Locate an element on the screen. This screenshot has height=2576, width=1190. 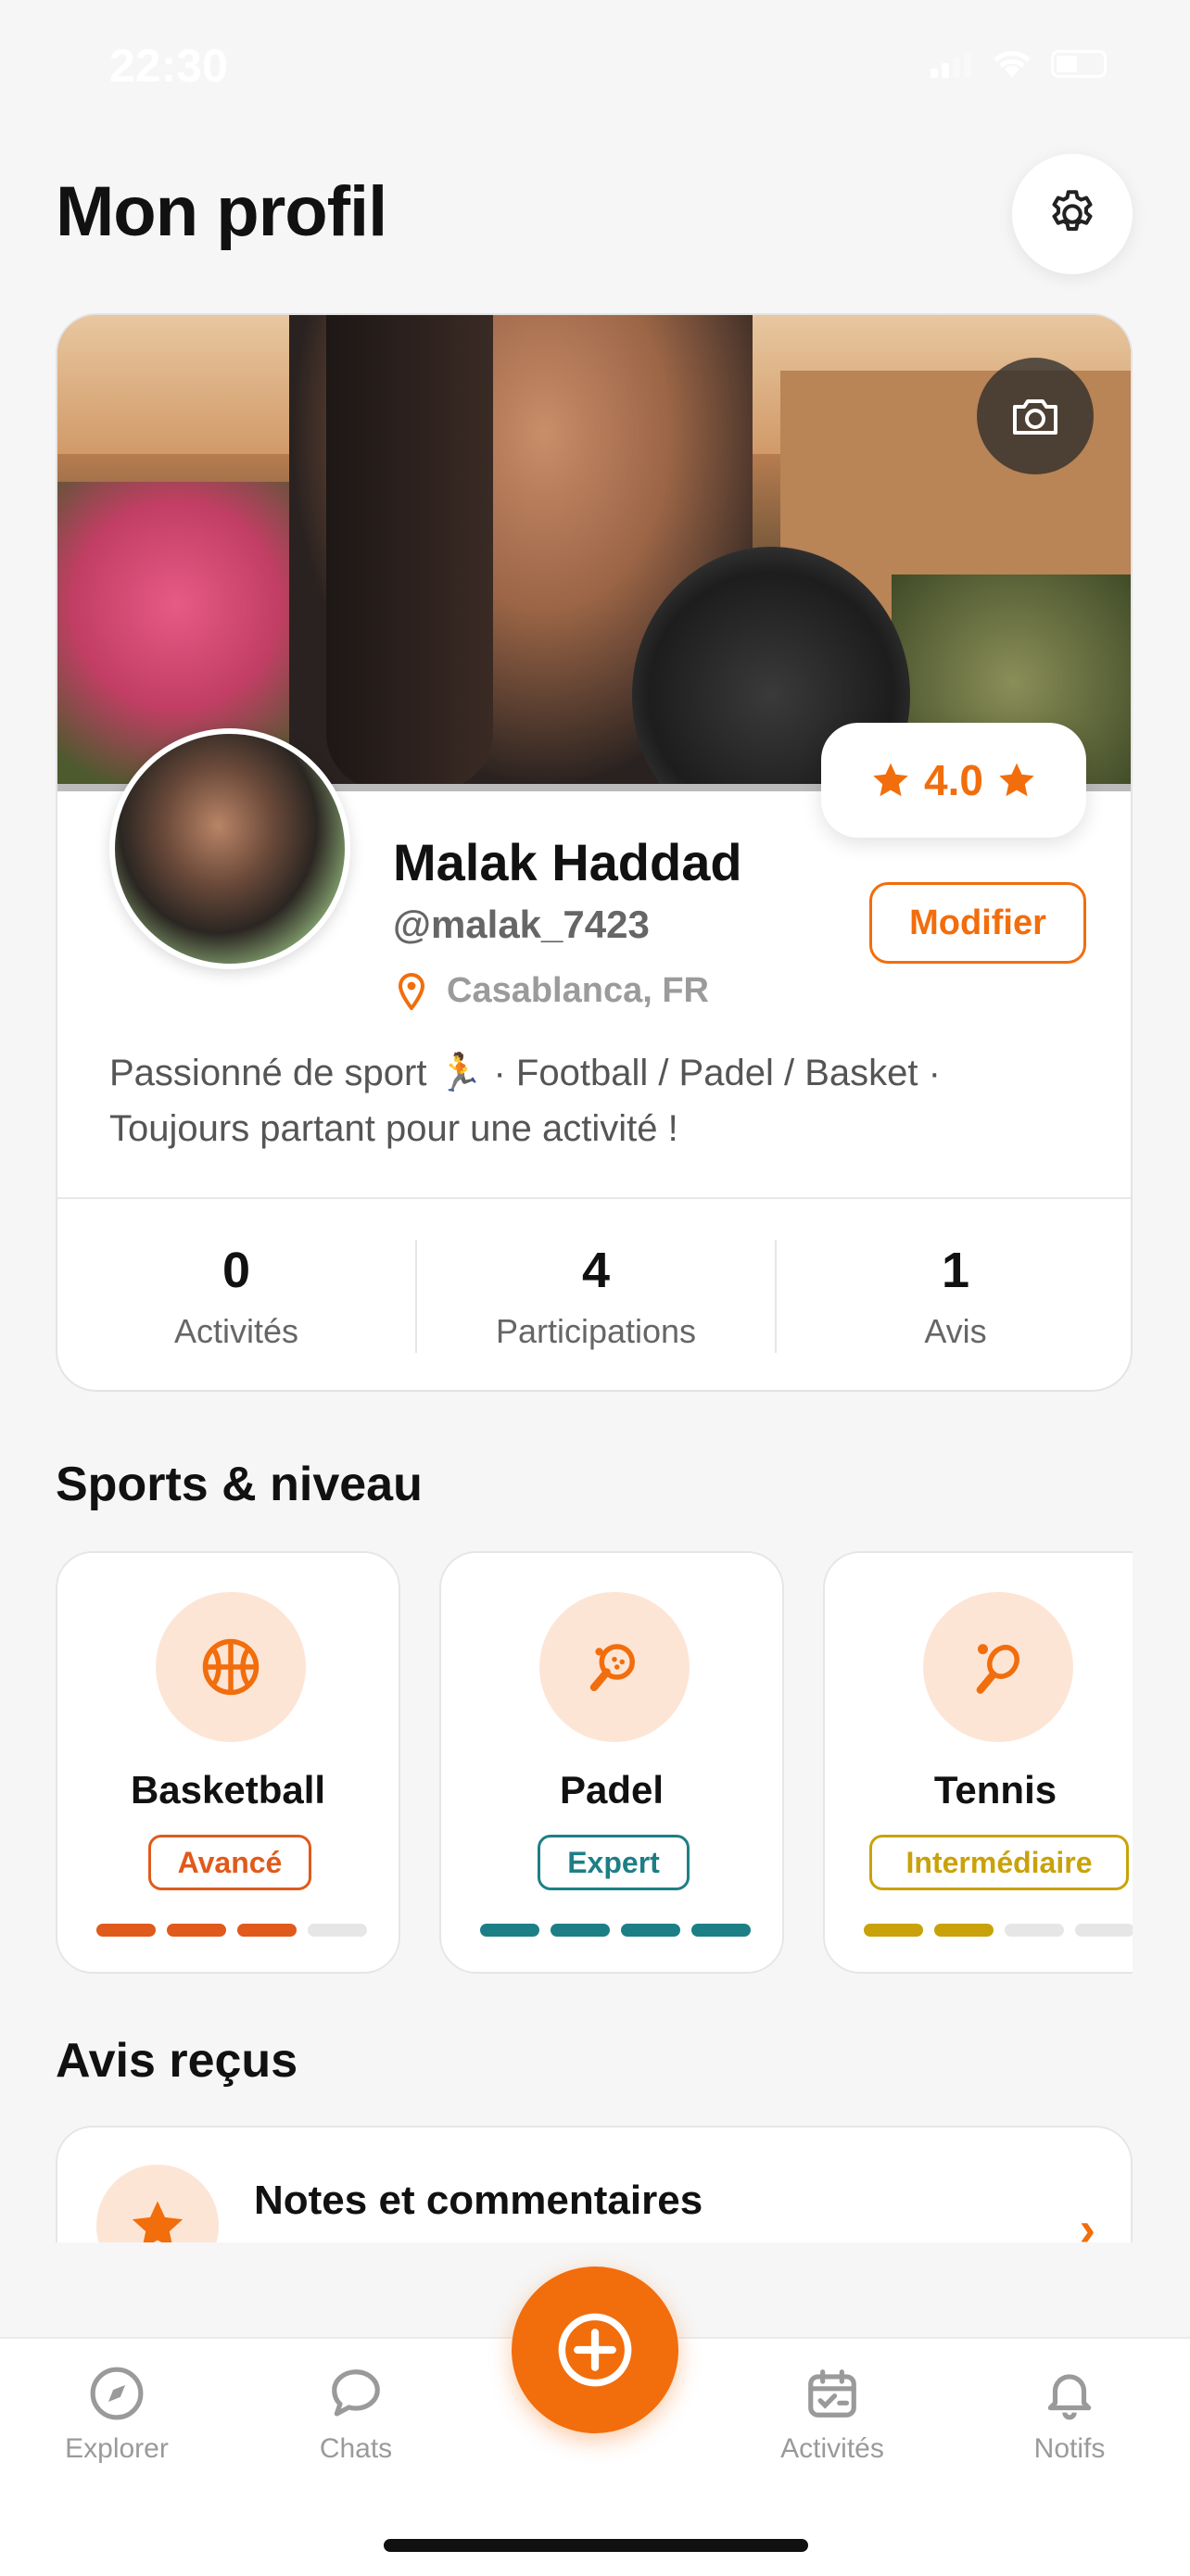
sport-card-padel: Padel Expert is located at coordinates (611, 1763).